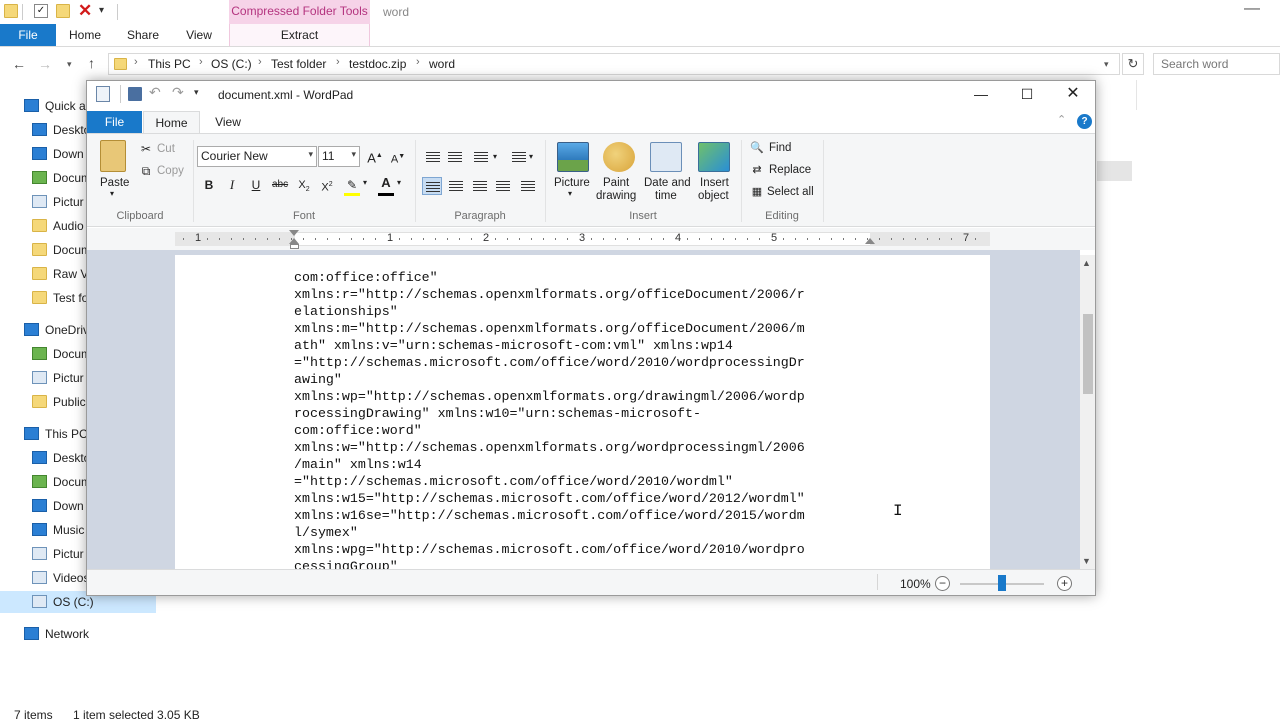  I want to click on increase-indent-button, so click(455, 157).